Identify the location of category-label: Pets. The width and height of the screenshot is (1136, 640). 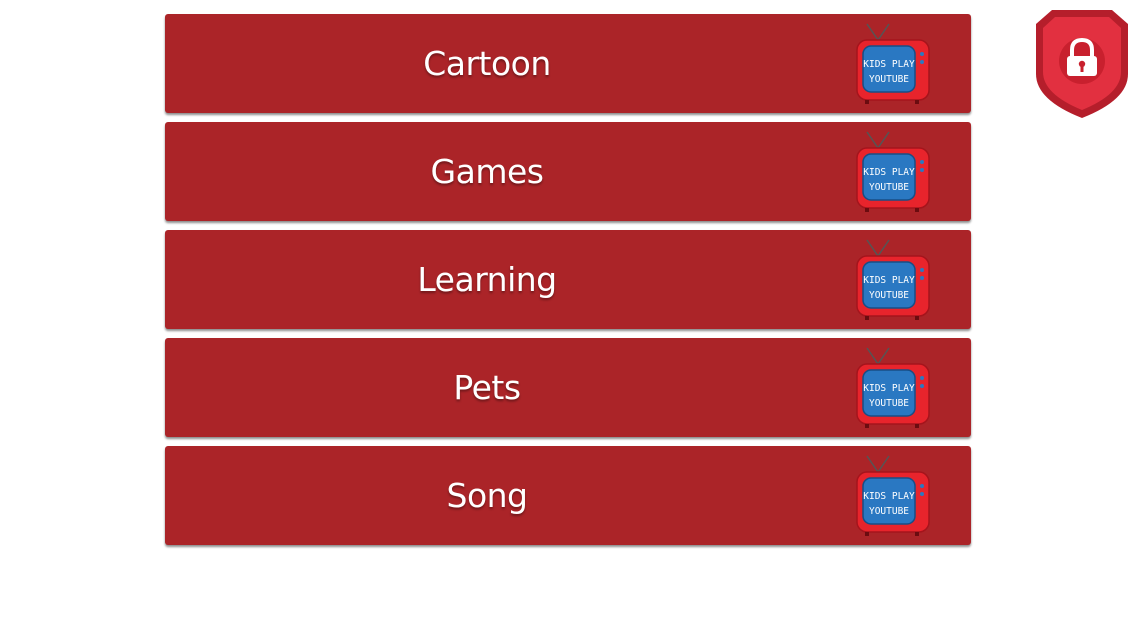
(487, 387).